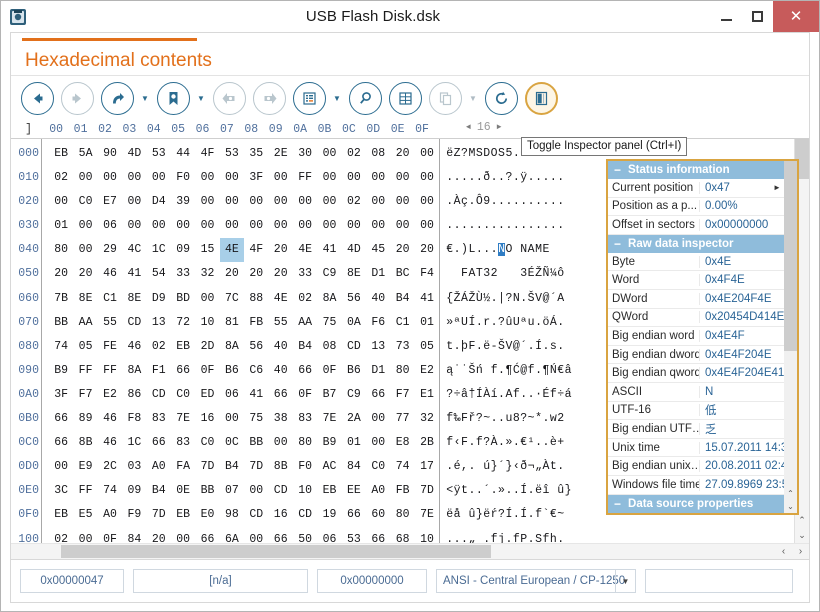 Image resolution: width=820 pixels, height=612 pixels. I want to click on hex-byte: 88, so click(256, 299).